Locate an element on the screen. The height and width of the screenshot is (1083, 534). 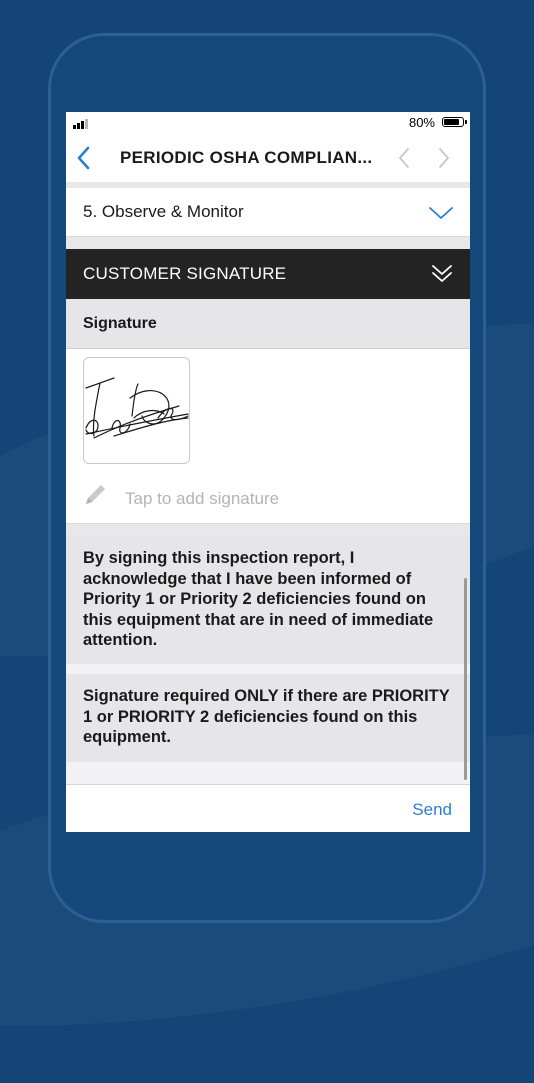
battery-percent: 80% is located at coordinates (421, 122).